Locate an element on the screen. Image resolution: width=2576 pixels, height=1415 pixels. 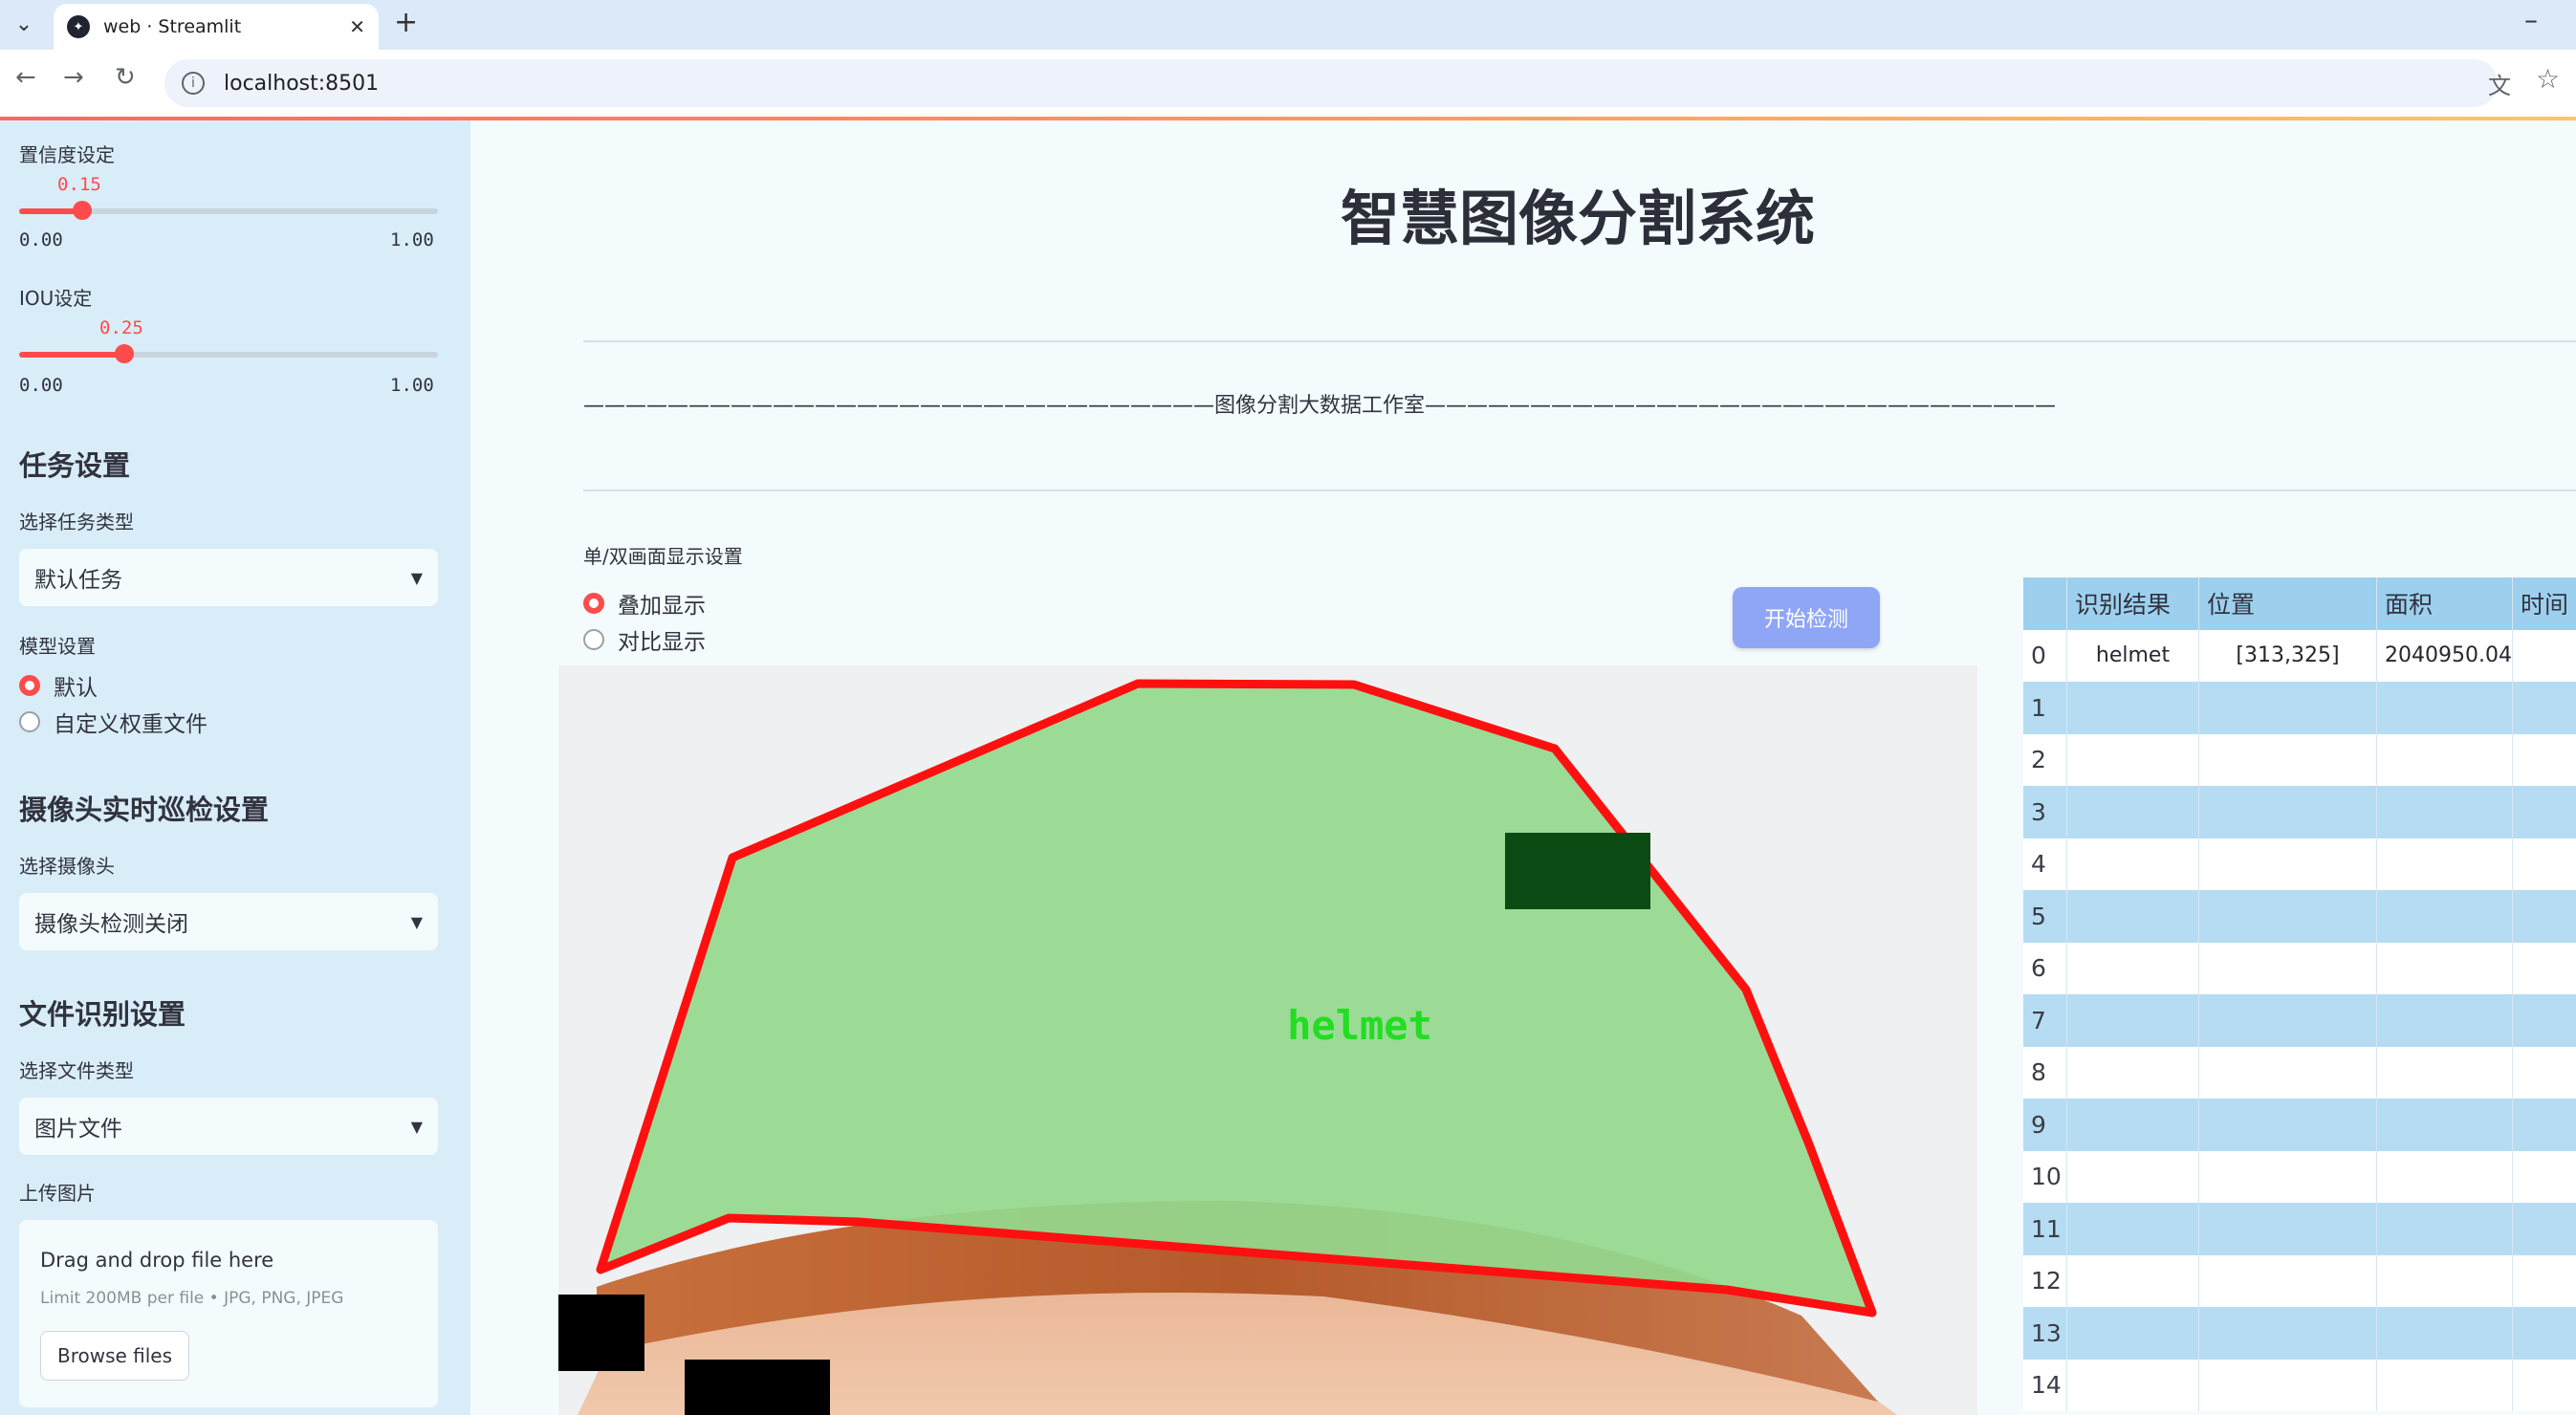
file-type-label: 选择文件类型 is located at coordinates (76, 1070).